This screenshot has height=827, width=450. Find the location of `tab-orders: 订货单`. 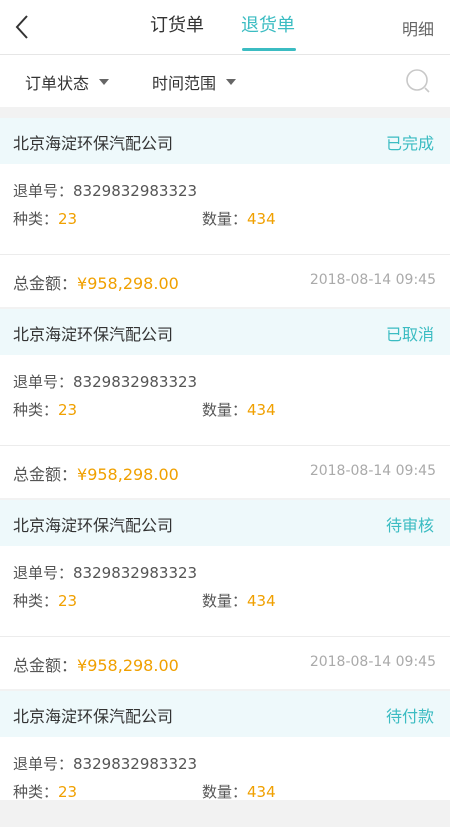

tab-orders: 订货单 is located at coordinates (177, 26).